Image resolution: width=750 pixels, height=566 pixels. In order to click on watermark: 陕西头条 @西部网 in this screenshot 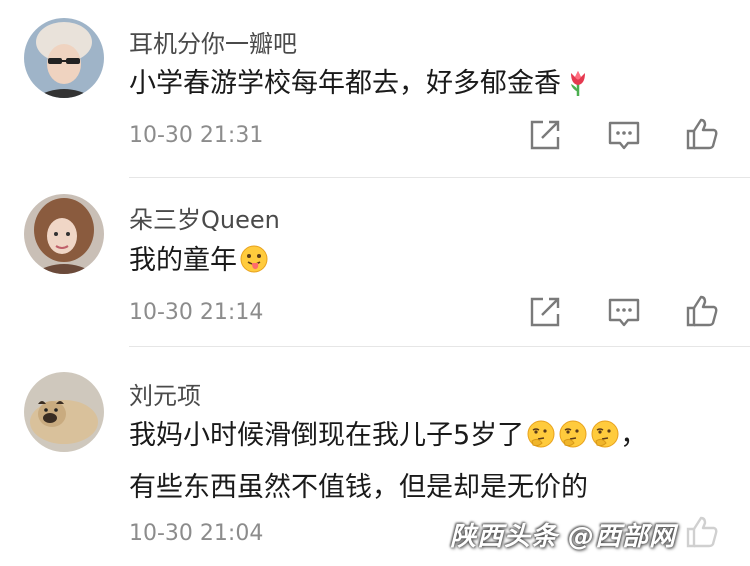, I will do `click(563, 537)`.